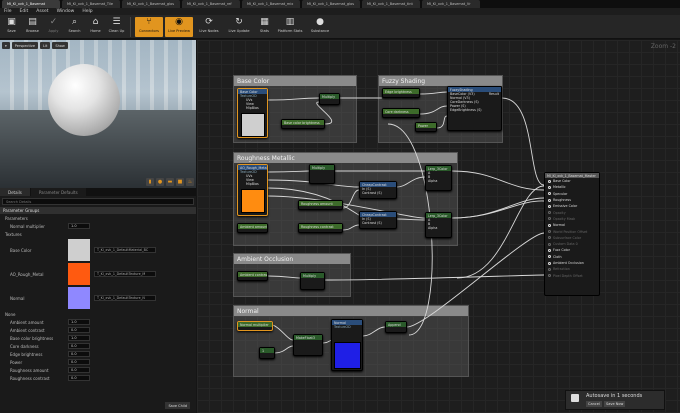 Image resolution: width=680 pixels, height=413 pixels. I want to click on show-button: Show, so click(60, 45).